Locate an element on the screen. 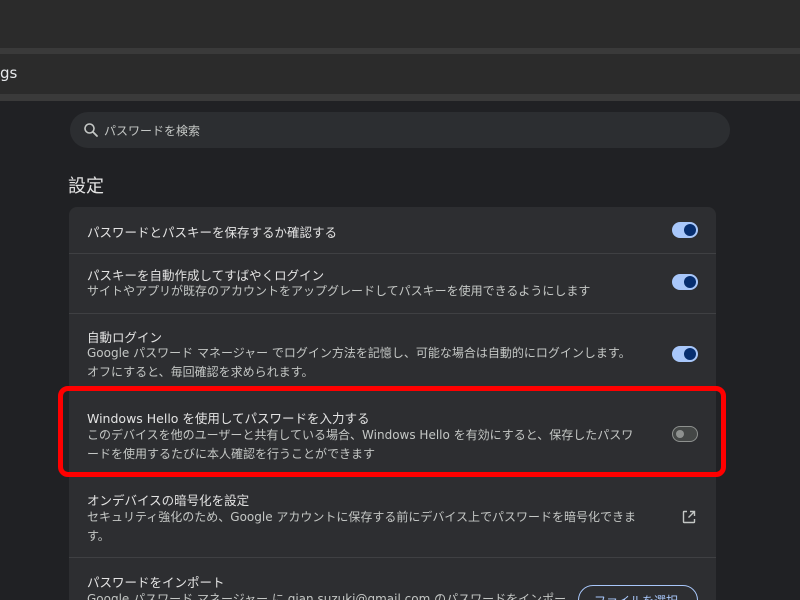 This screenshot has width=800, height=600. setting-title: オンデバイスの暗号化を設定 is located at coordinates (168, 500).